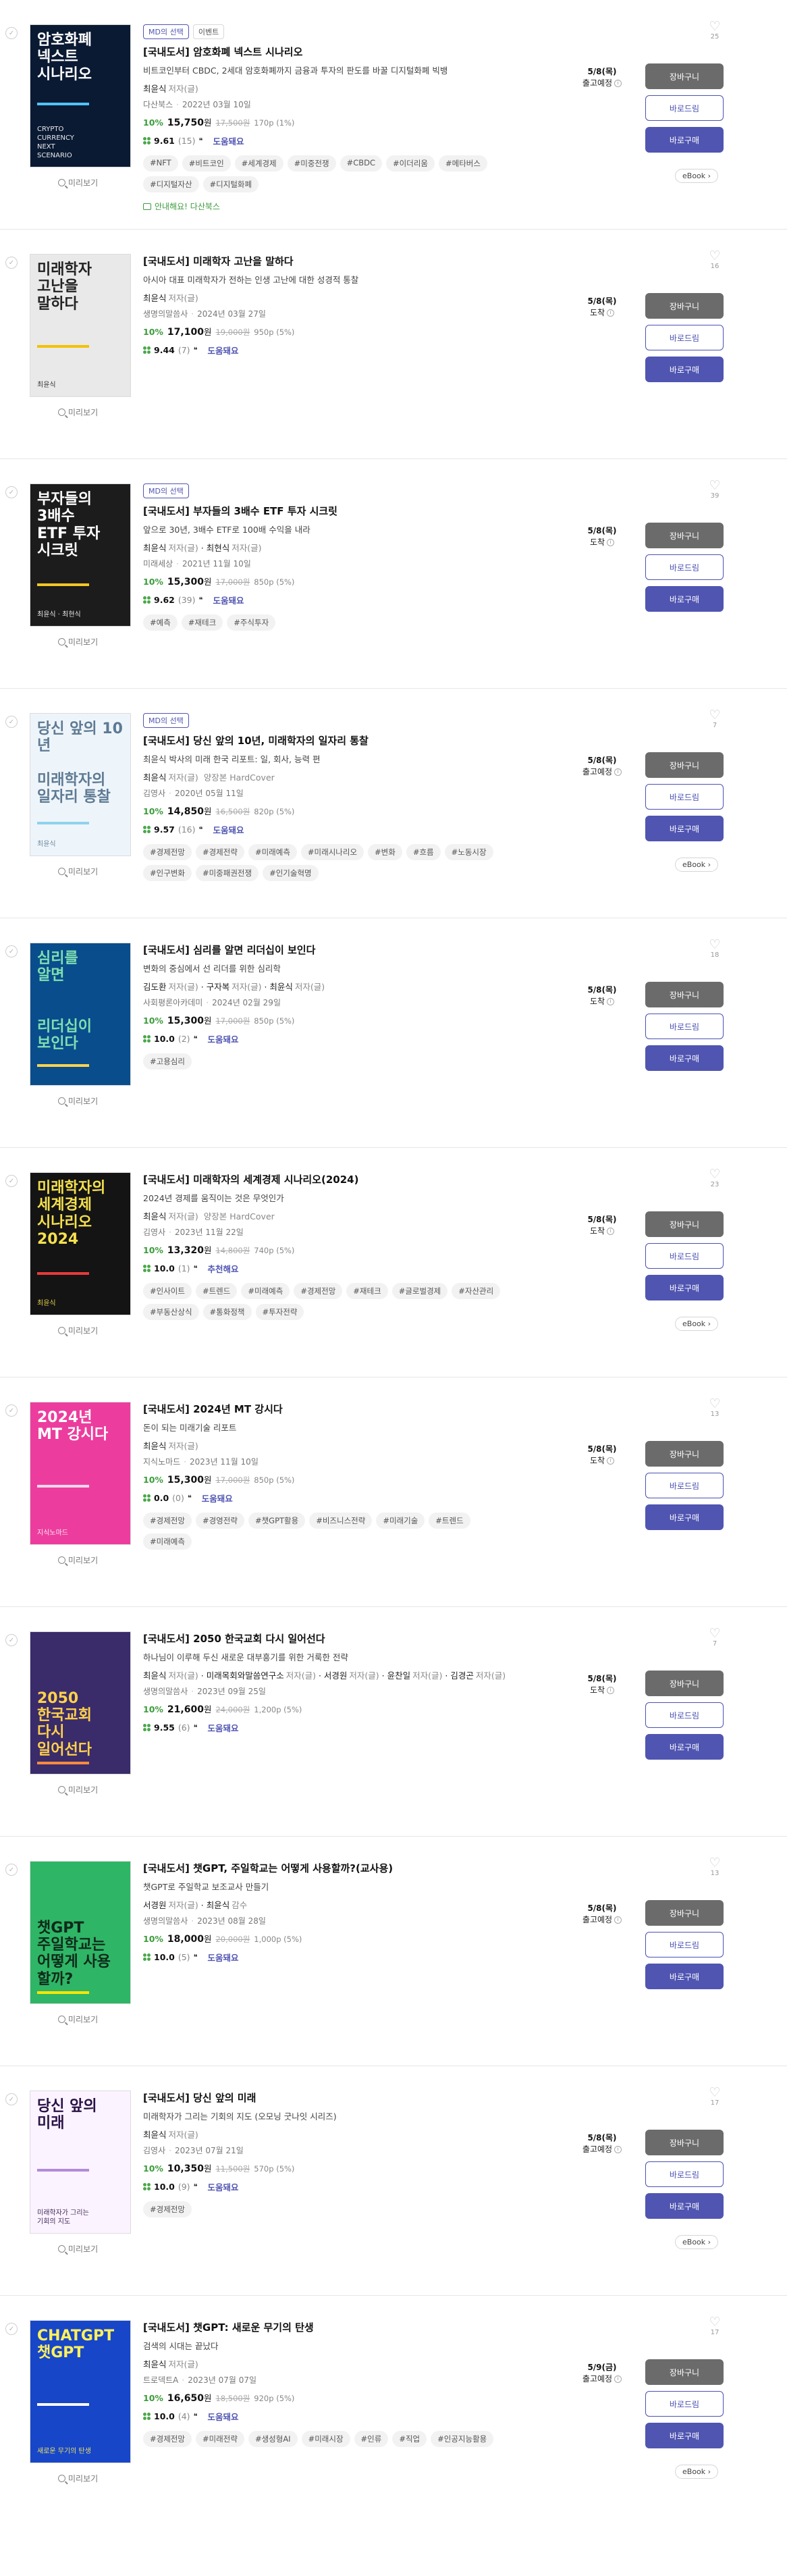 The image size is (787, 2576). I want to click on author-name: 김도환, so click(155, 987).